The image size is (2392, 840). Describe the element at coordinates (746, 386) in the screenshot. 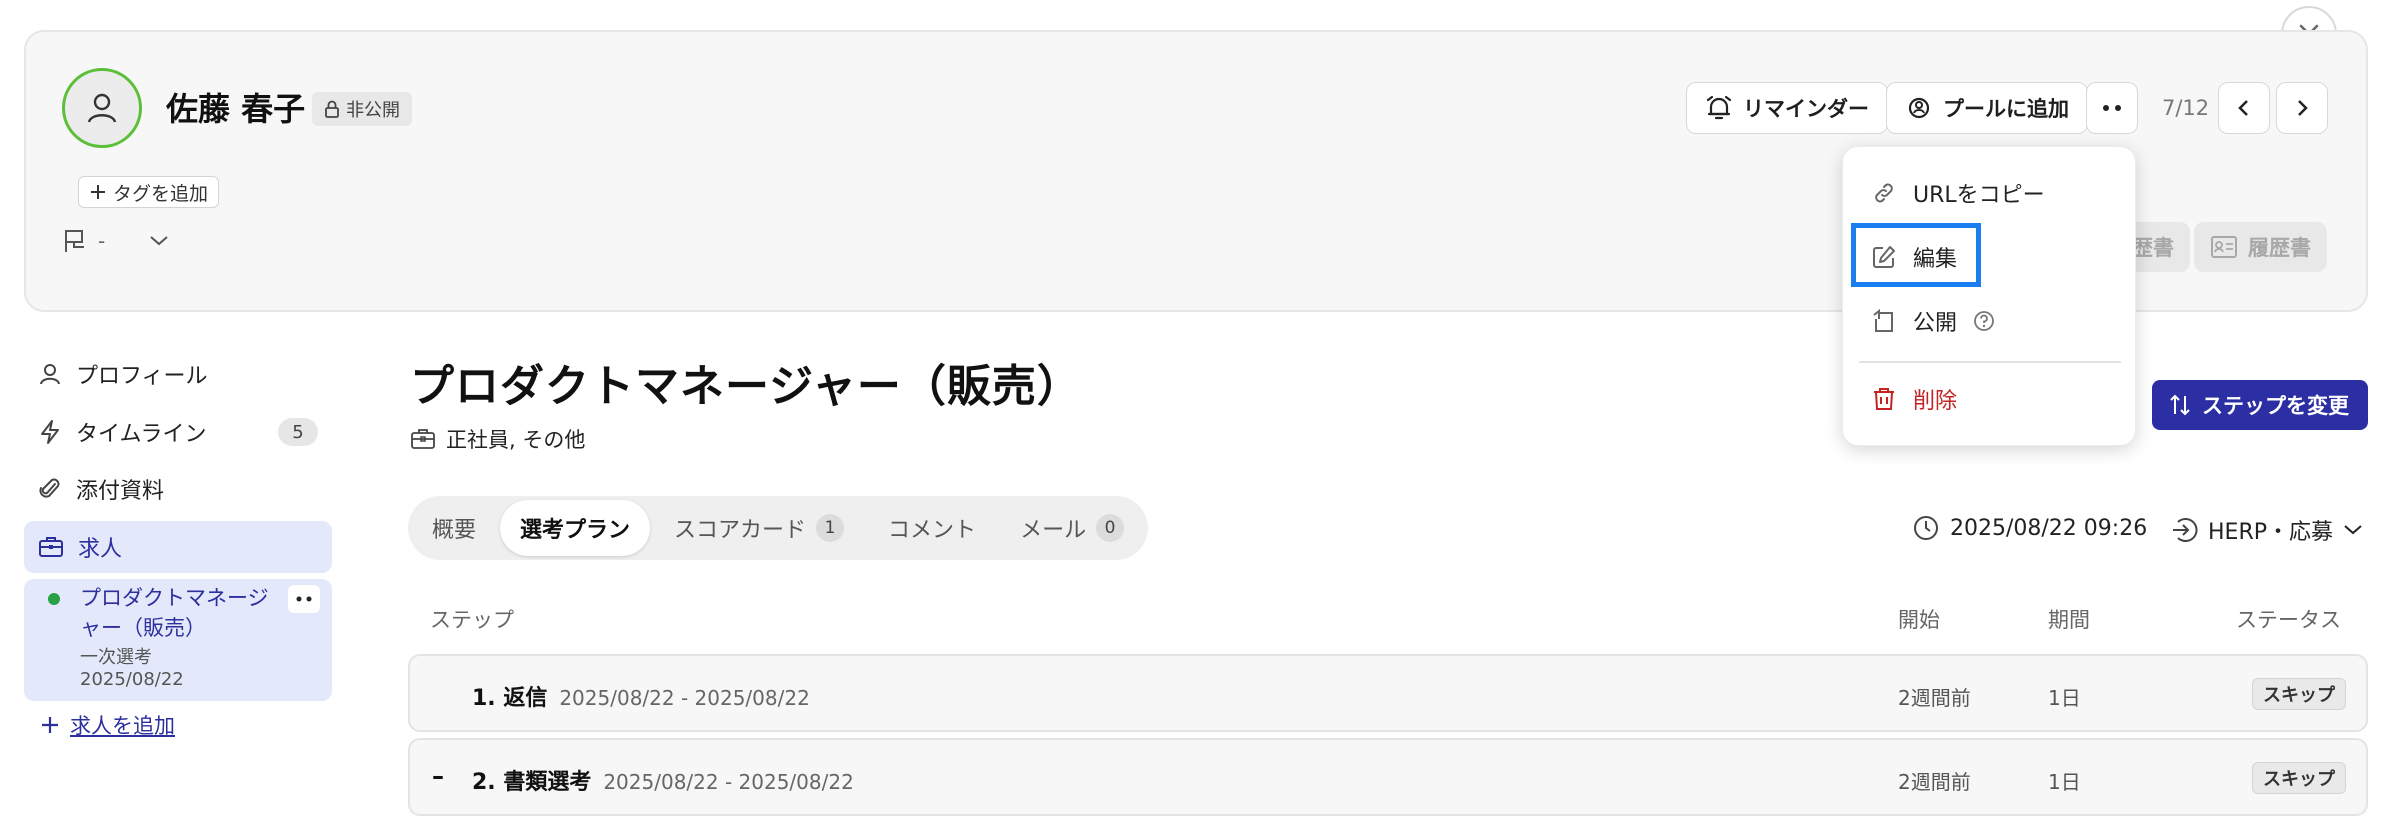

I see `page-title: プロダクトマネージャー（販売）` at that location.